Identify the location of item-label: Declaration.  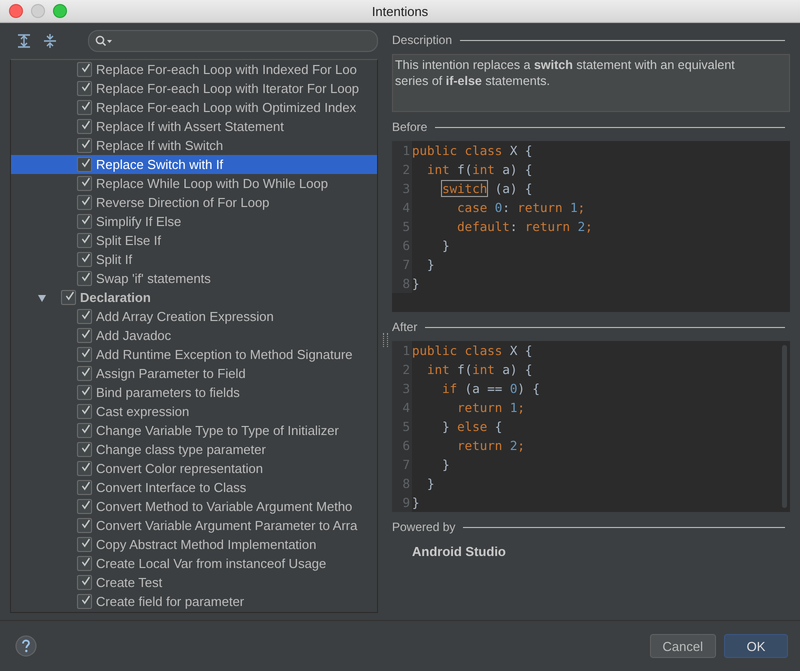
(115, 297).